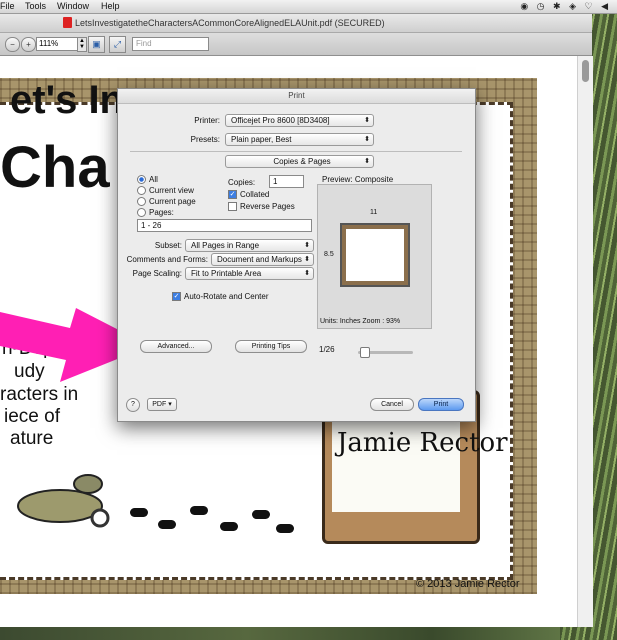 This screenshot has height=640, width=617. What do you see at coordinates (374, 212) in the screenshot?
I see `preview-width-label: 11` at bounding box center [374, 212].